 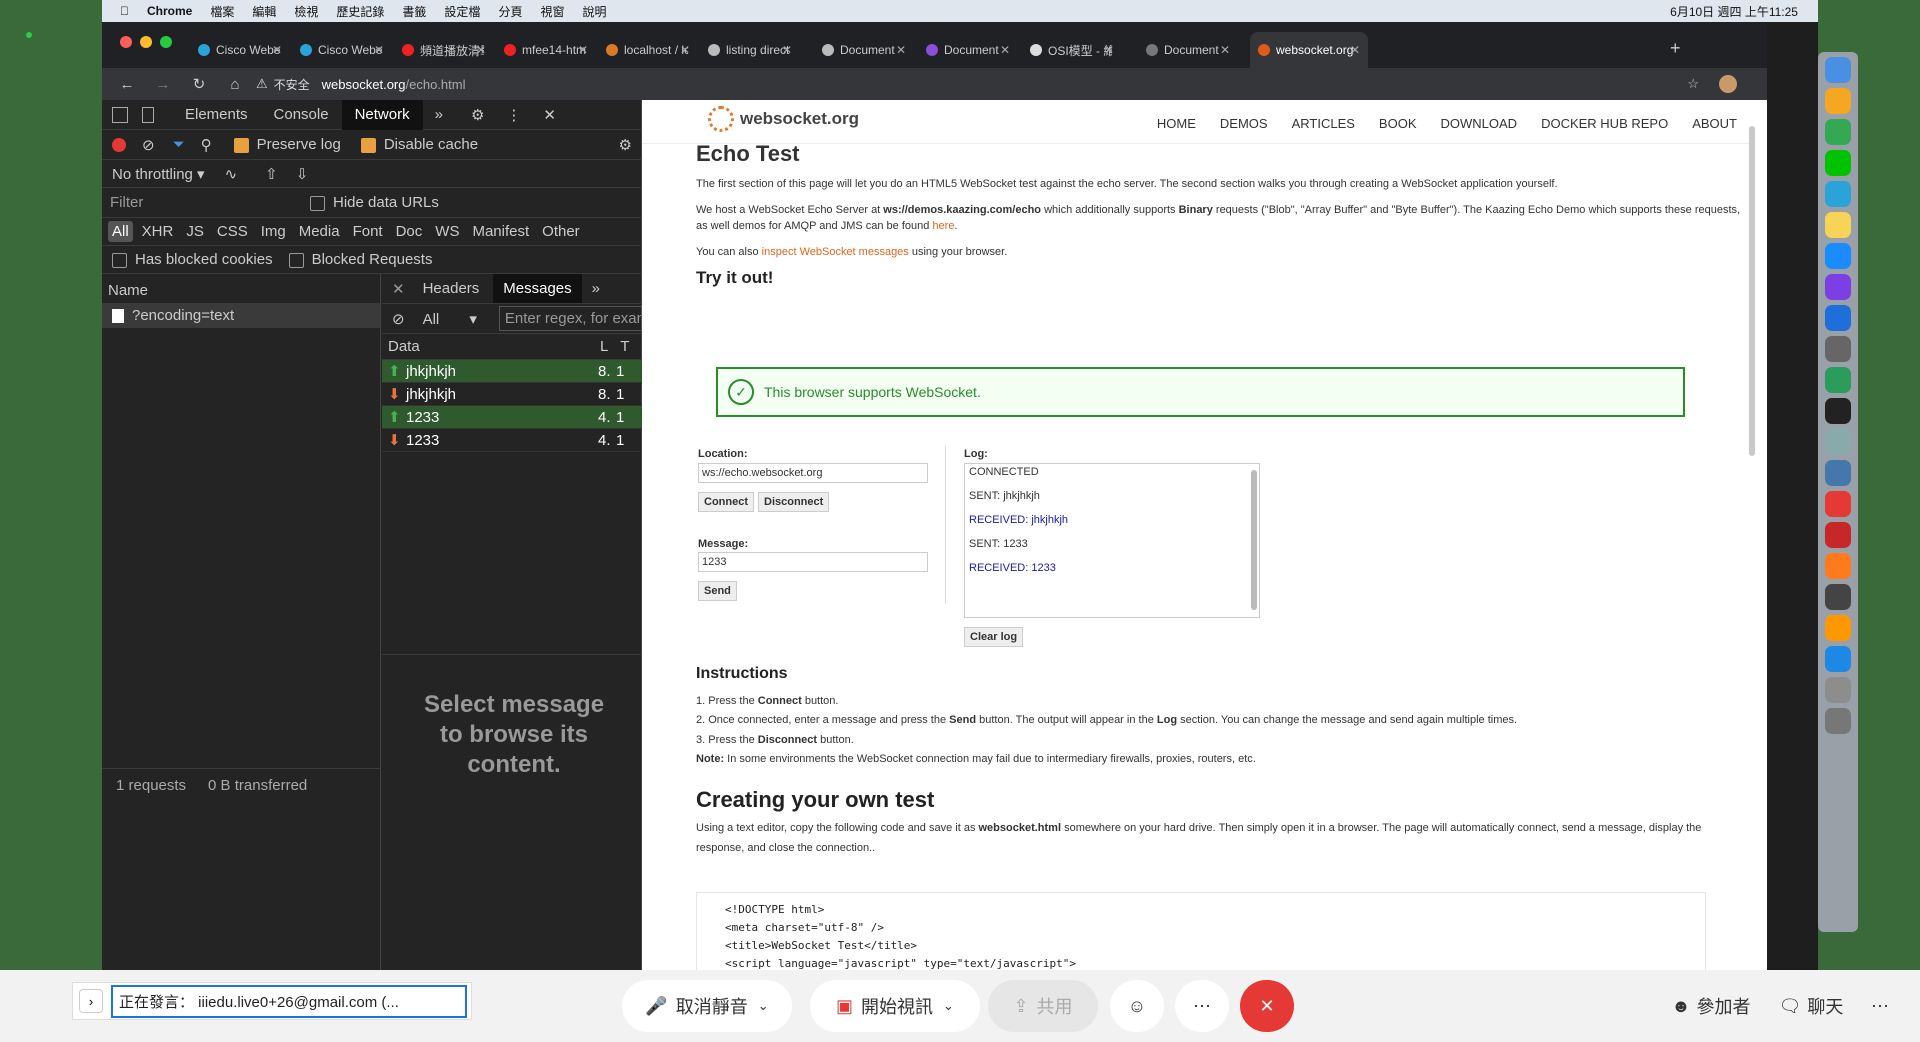 What do you see at coordinates (1811, 1006) in the screenshot?
I see `chat-button: 🗨 聊天` at bounding box center [1811, 1006].